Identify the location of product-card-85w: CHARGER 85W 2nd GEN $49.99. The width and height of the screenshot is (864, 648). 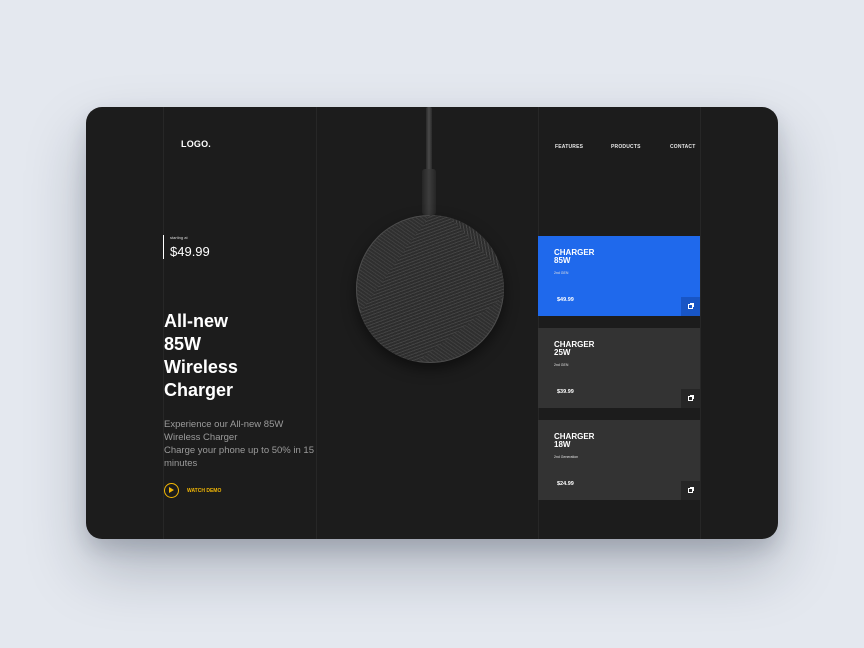
(619, 276).